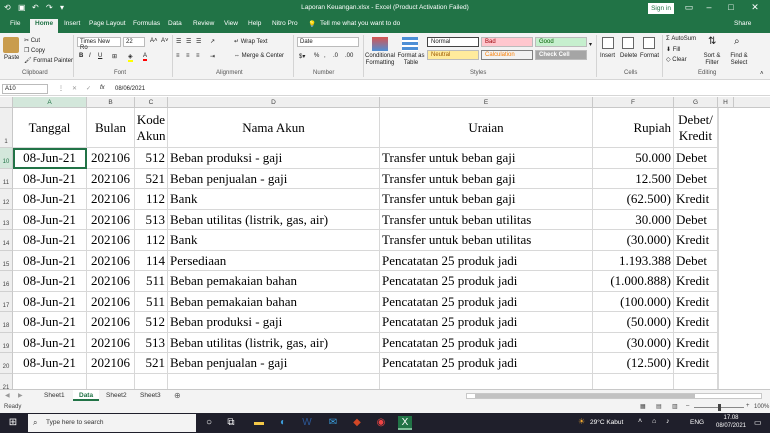 The height and width of the screenshot is (433, 770). I want to click on notifications-icon: ▭, so click(758, 422).